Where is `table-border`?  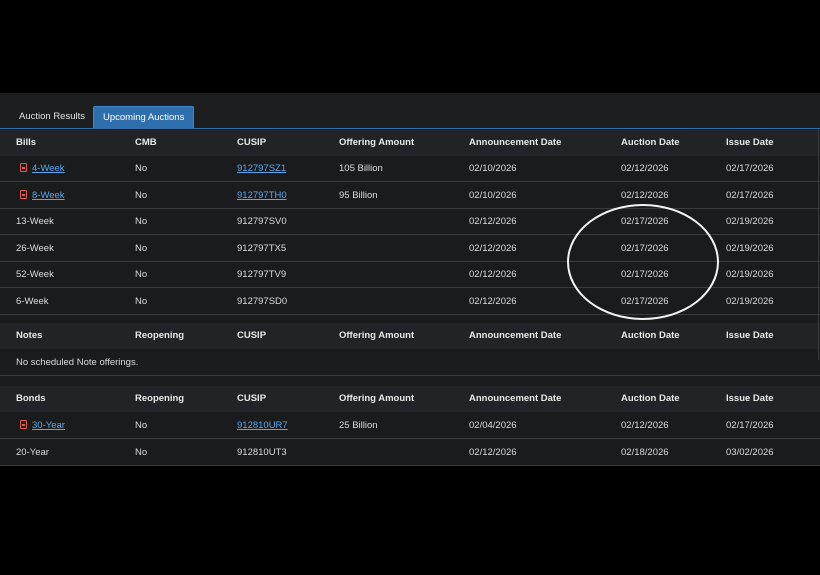 table-border is located at coordinates (818, 244).